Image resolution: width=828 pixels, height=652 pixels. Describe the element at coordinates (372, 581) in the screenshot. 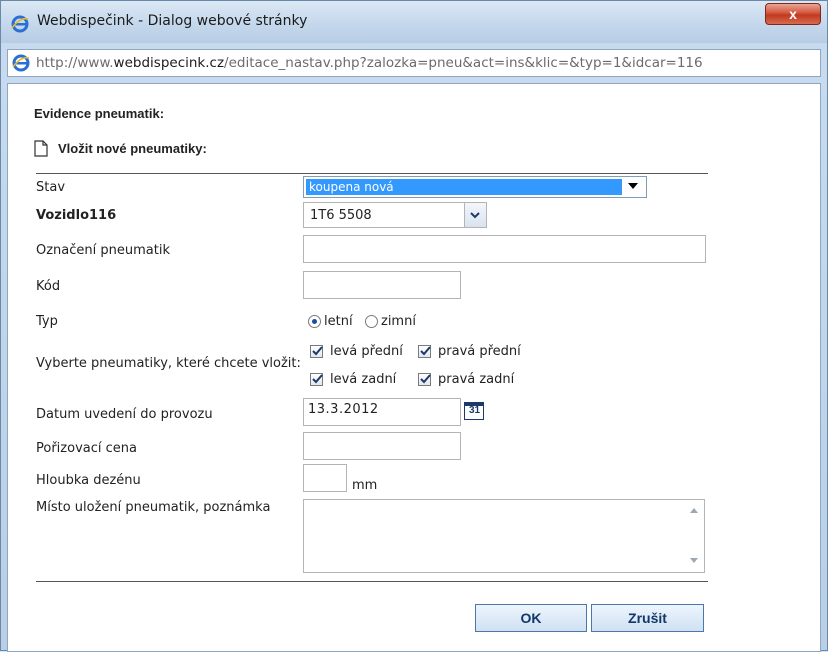

I see `divider-bottom` at that location.